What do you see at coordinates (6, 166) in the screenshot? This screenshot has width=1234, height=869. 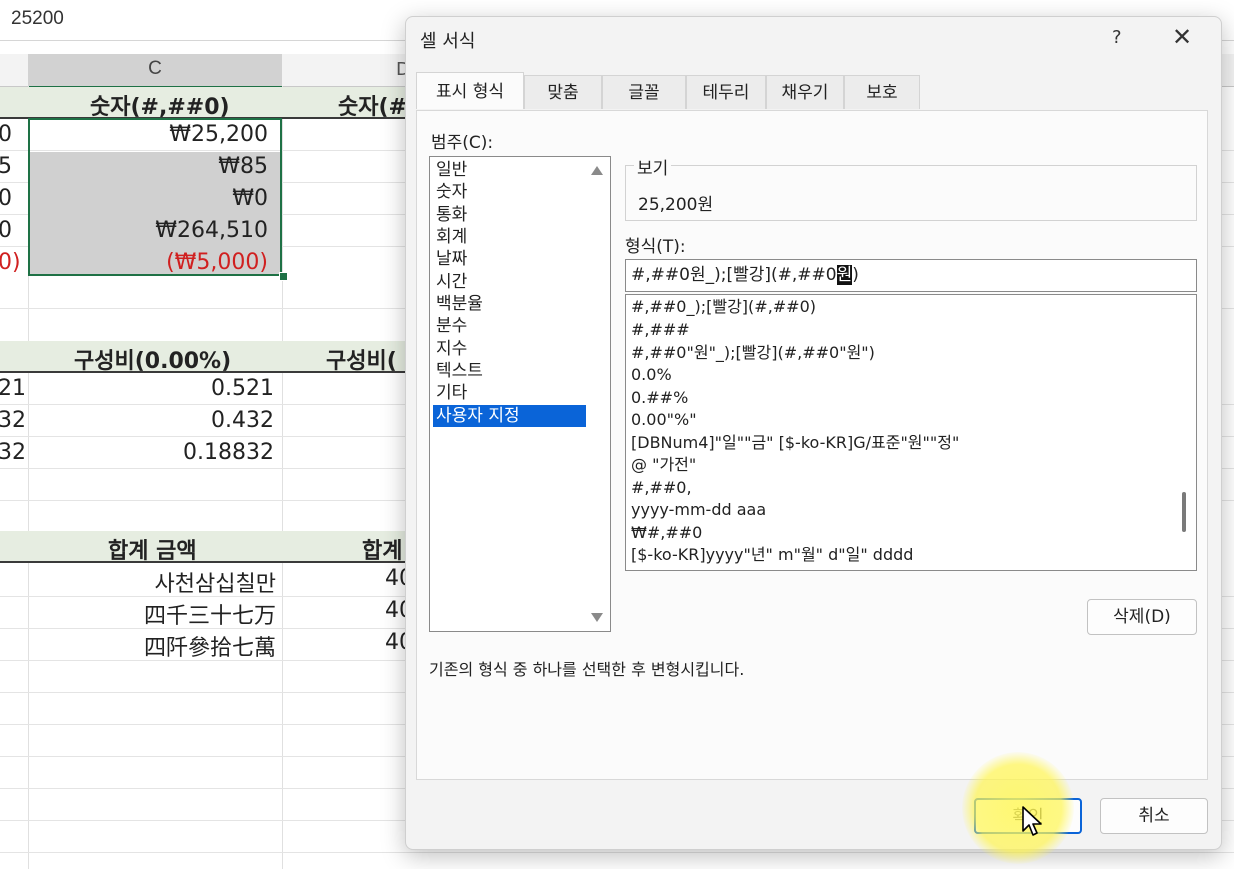 I see `cell: 5` at bounding box center [6, 166].